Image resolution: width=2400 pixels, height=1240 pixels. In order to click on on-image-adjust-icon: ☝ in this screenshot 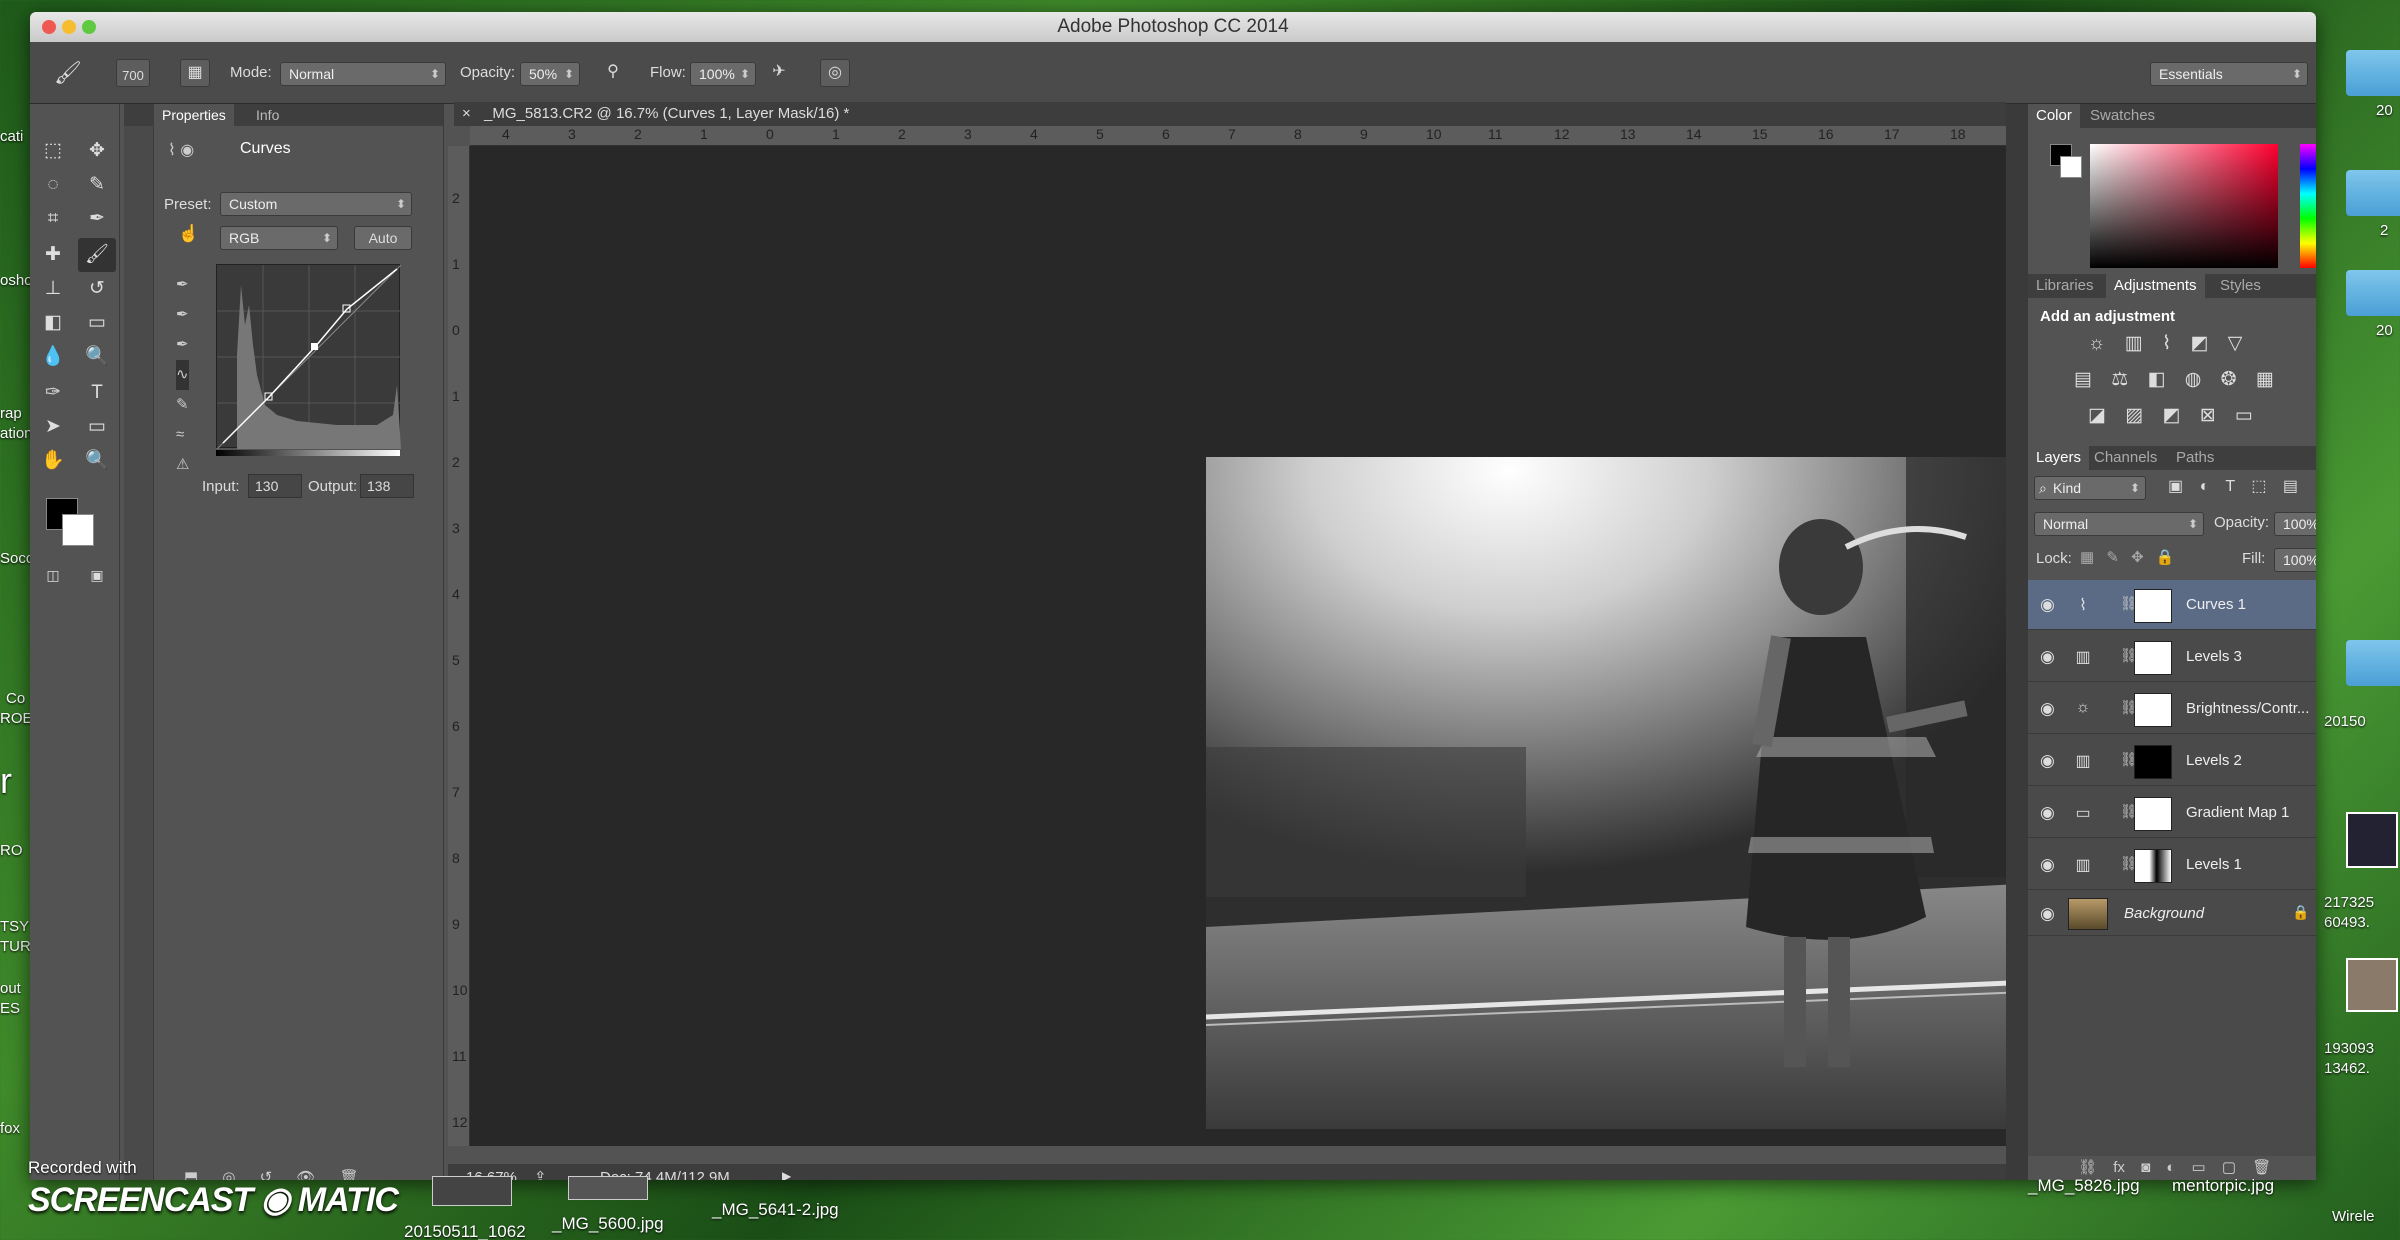, I will do `click(188, 234)`.